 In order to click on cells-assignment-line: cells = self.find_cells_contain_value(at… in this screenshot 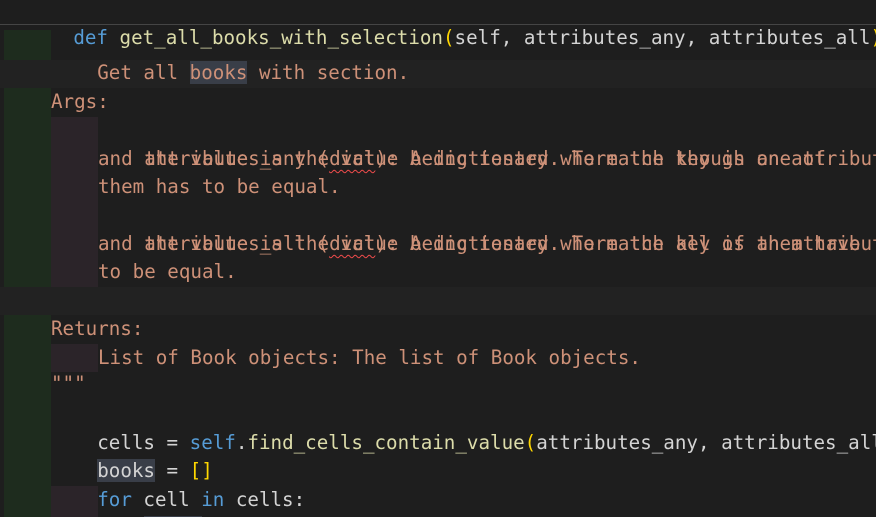, I will do `click(463, 427)`.